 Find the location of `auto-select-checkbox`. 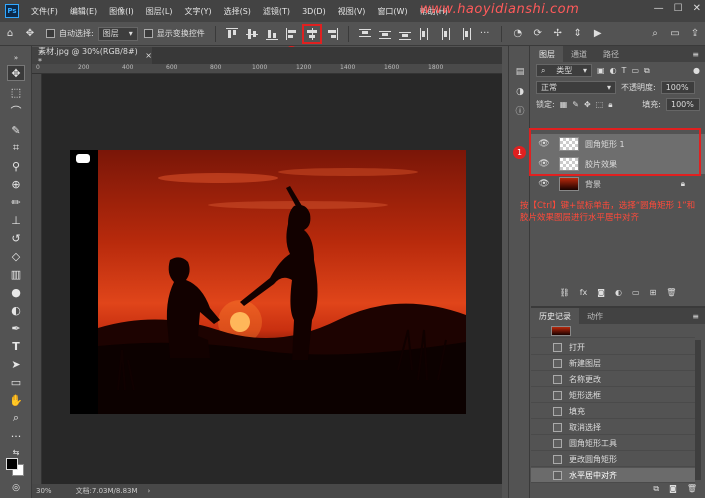

auto-select-checkbox is located at coordinates (50, 33).